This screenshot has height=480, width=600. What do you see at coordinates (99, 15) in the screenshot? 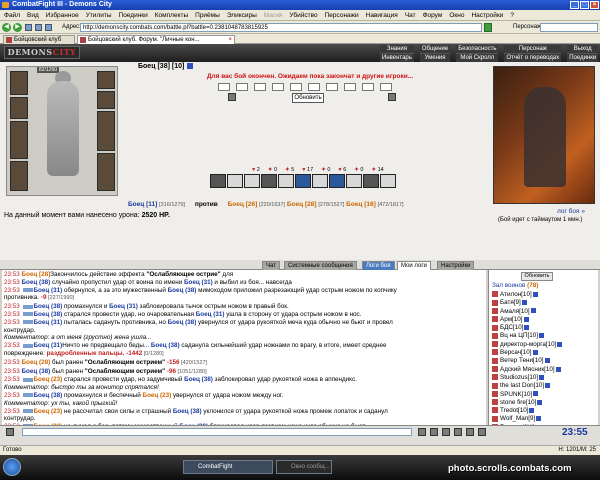
I see `menu-item: Утилиты` at bounding box center [99, 15].